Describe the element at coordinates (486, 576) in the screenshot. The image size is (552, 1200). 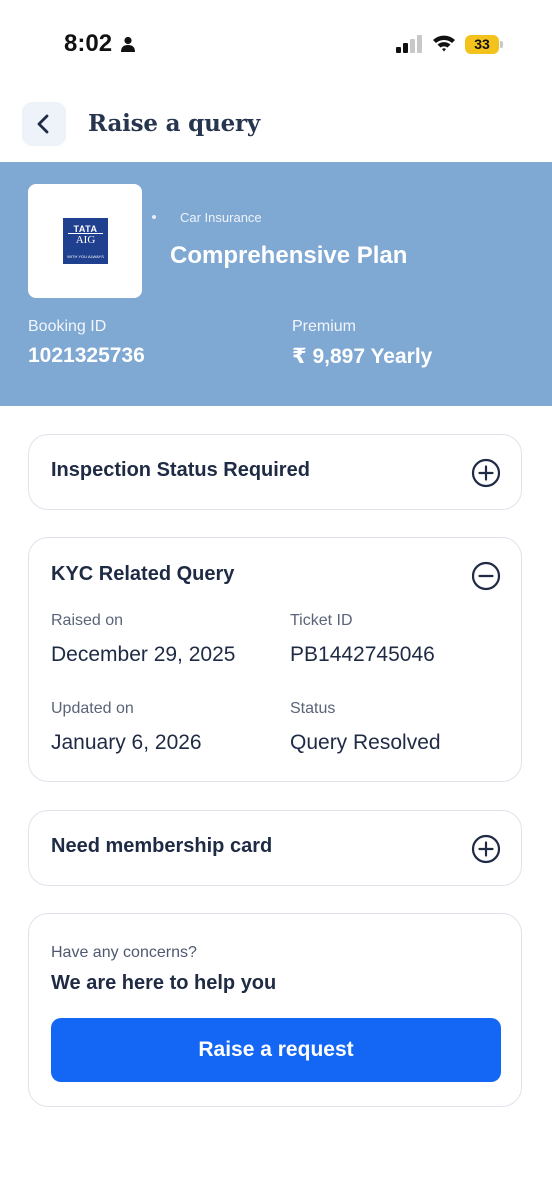
I see `minus-circle-icon` at that location.